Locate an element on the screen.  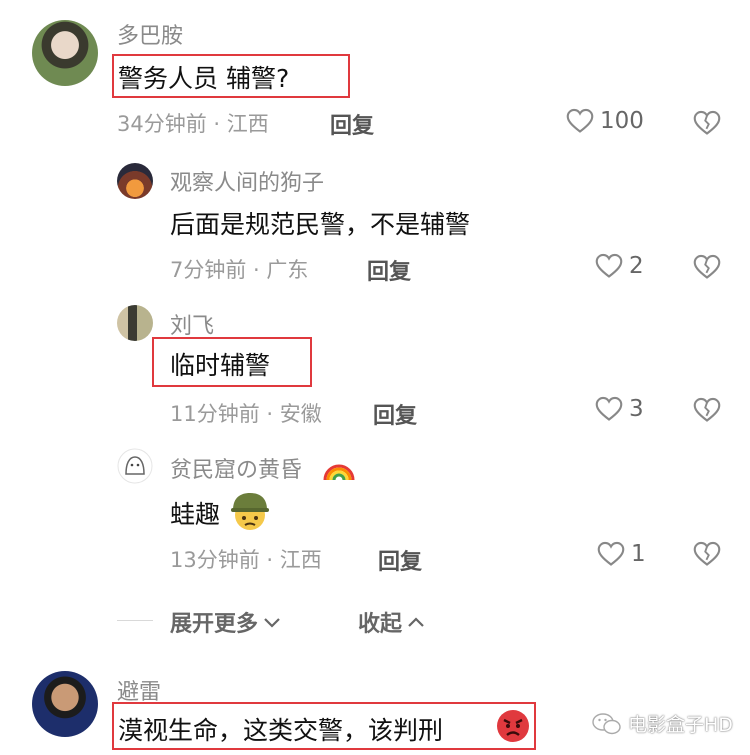
comment-meta: 13分钟前 · 江西 is located at coordinates (246, 560).